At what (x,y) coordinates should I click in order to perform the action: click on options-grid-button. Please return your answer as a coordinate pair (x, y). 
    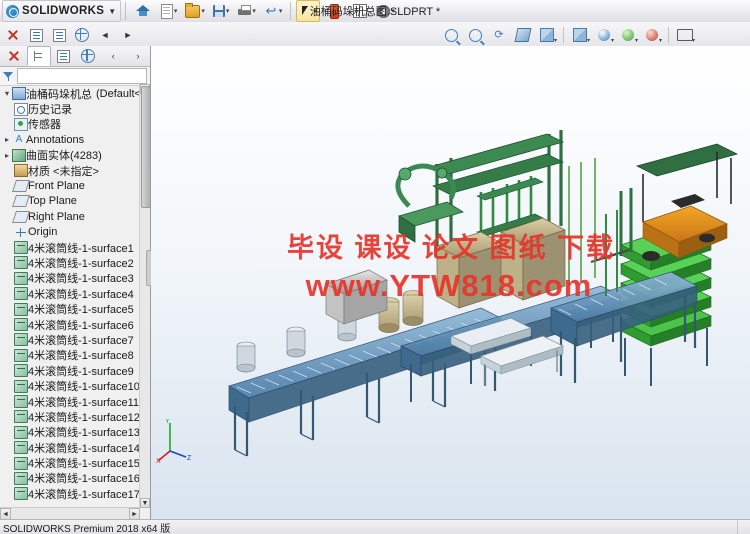
    Looking at the image, I should click on (360, 11).